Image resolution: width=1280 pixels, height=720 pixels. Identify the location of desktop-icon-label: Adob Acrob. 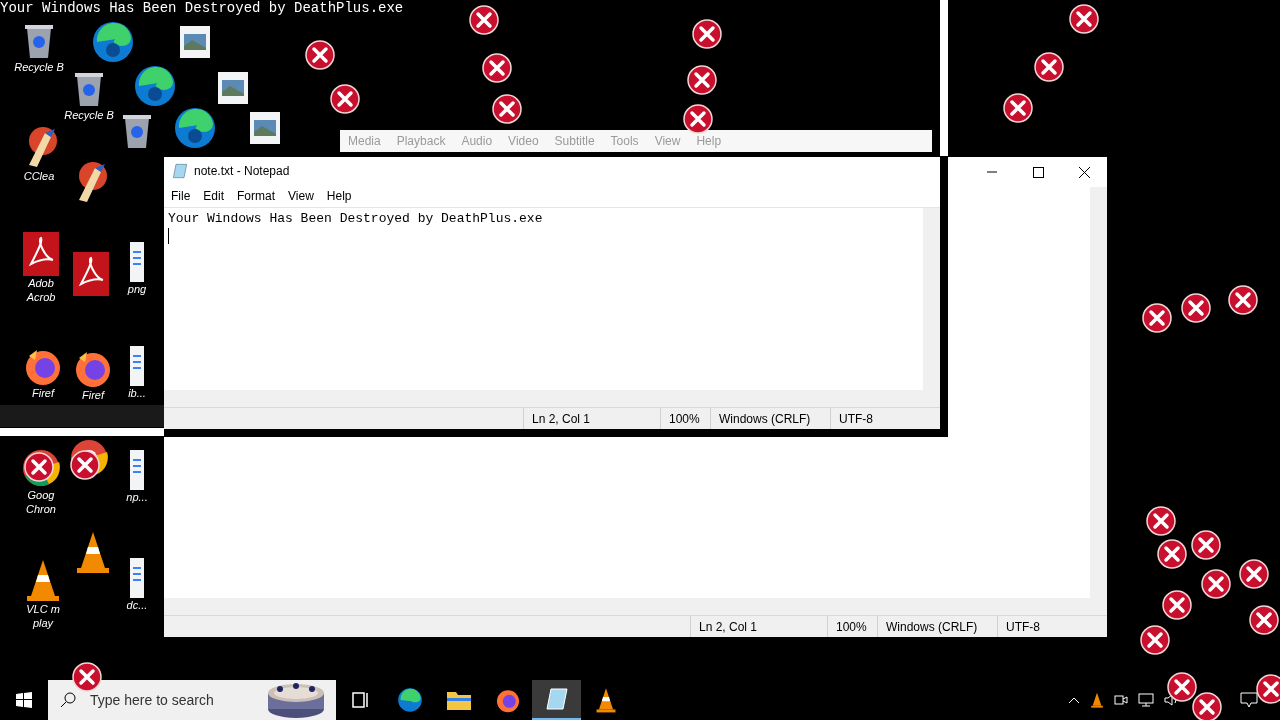
(41, 290).